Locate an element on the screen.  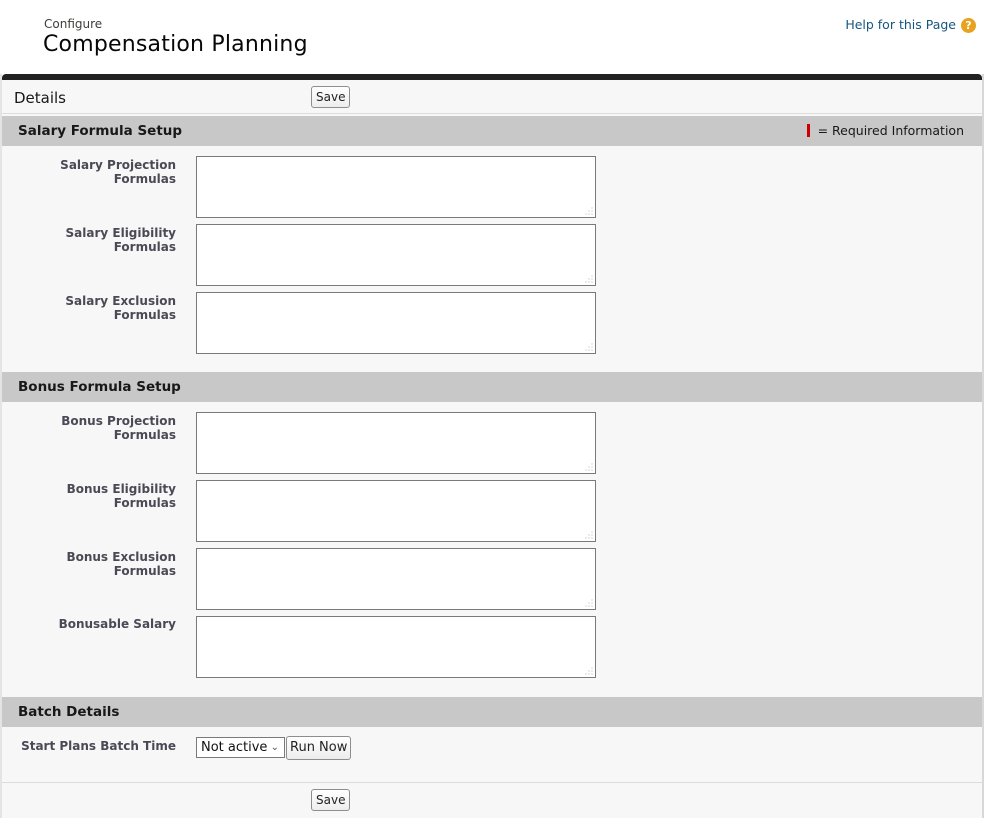
chevron-down-icon: ⌄ is located at coordinates (274, 747).